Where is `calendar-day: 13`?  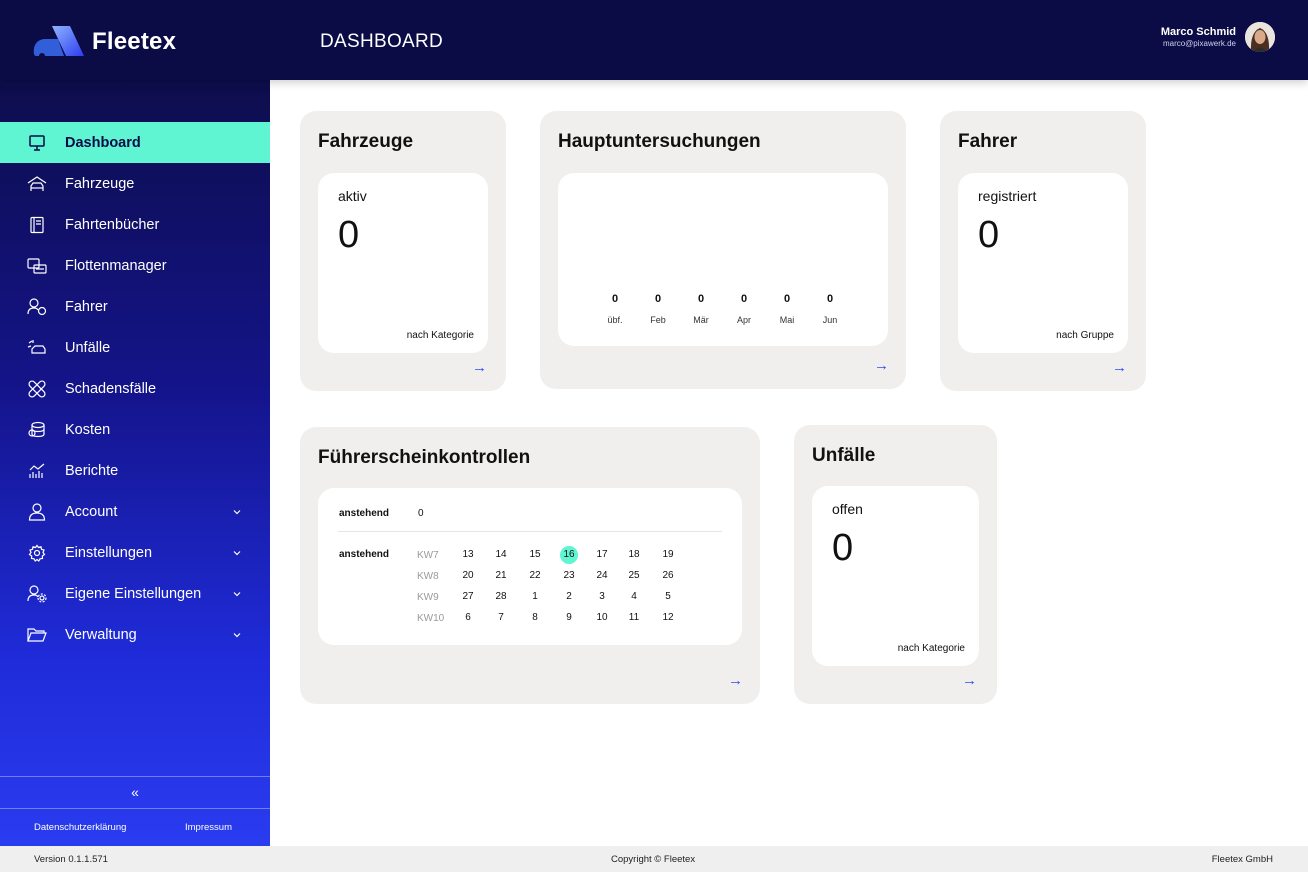 calendar-day: 13 is located at coordinates (468, 555).